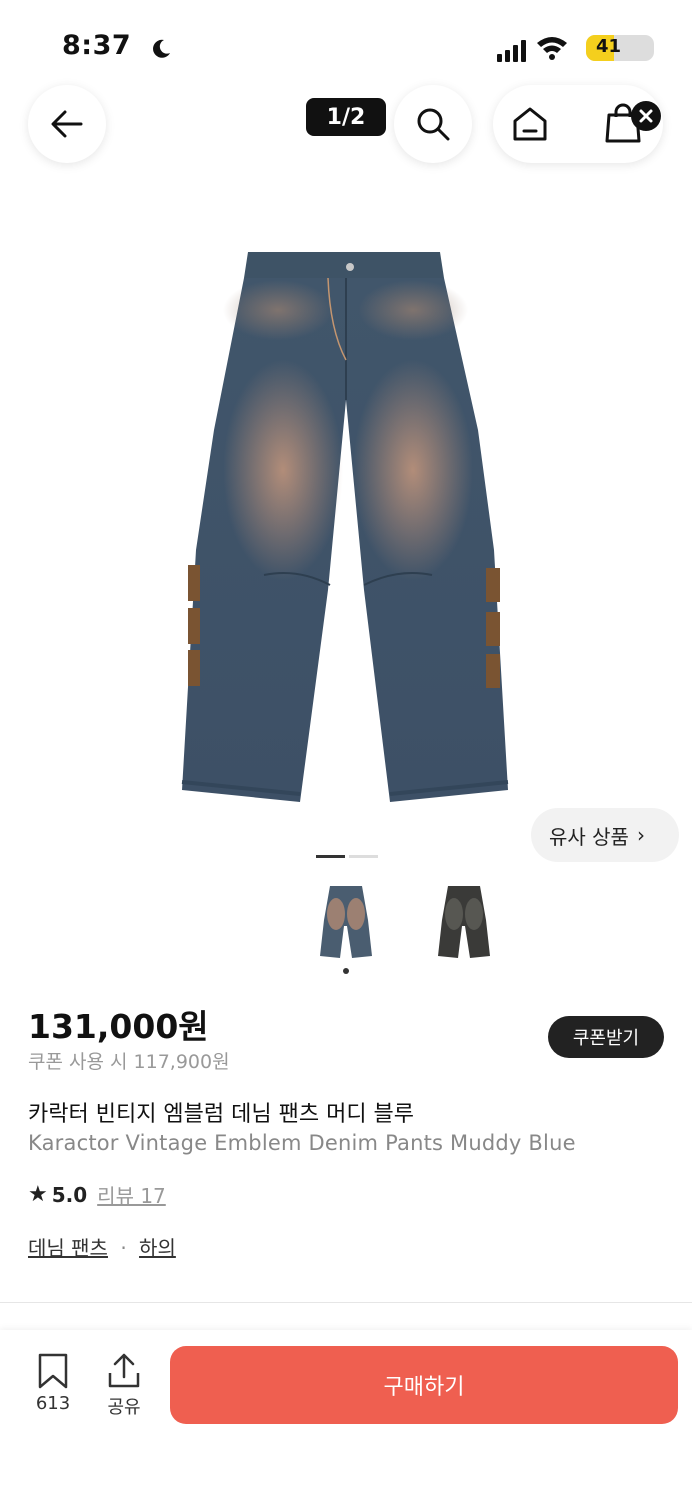  I want to click on gallery-pagination, so click(347, 856).